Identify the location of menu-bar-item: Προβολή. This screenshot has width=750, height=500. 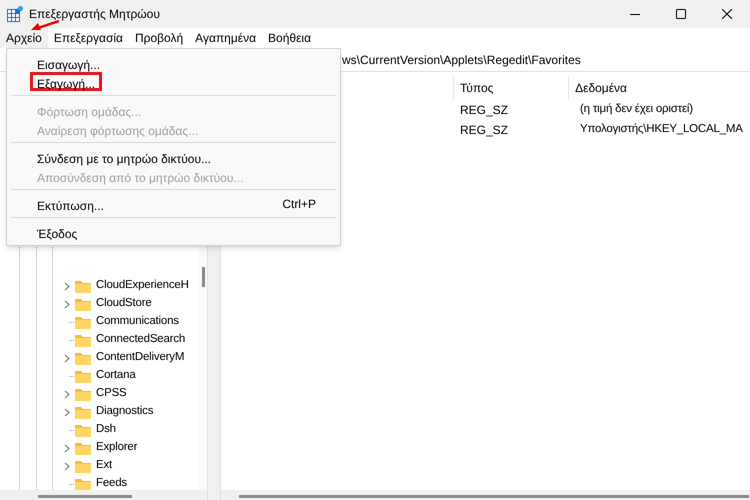
(159, 38).